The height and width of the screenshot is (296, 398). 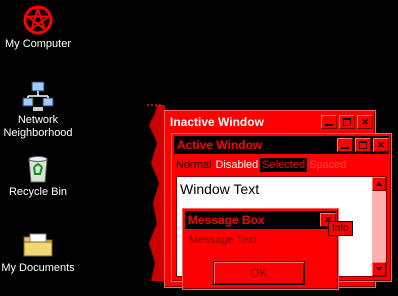 I want to click on pentagram-icon, so click(x=38, y=20).